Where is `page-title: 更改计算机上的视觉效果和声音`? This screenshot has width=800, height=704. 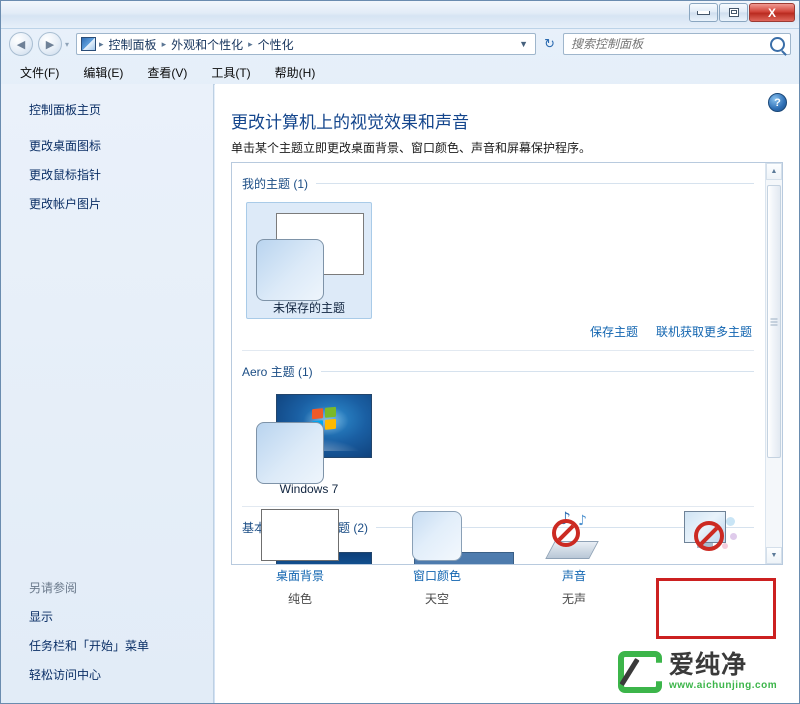 page-title: 更改计算机上的视觉效果和声音 is located at coordinates (350, 122).